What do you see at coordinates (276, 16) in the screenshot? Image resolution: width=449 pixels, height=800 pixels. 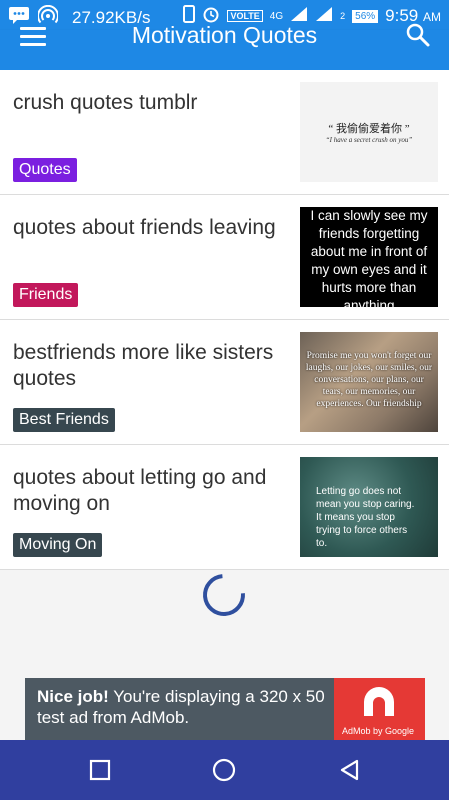 I see `network-type: 4G` at bounding box center [276, 16].